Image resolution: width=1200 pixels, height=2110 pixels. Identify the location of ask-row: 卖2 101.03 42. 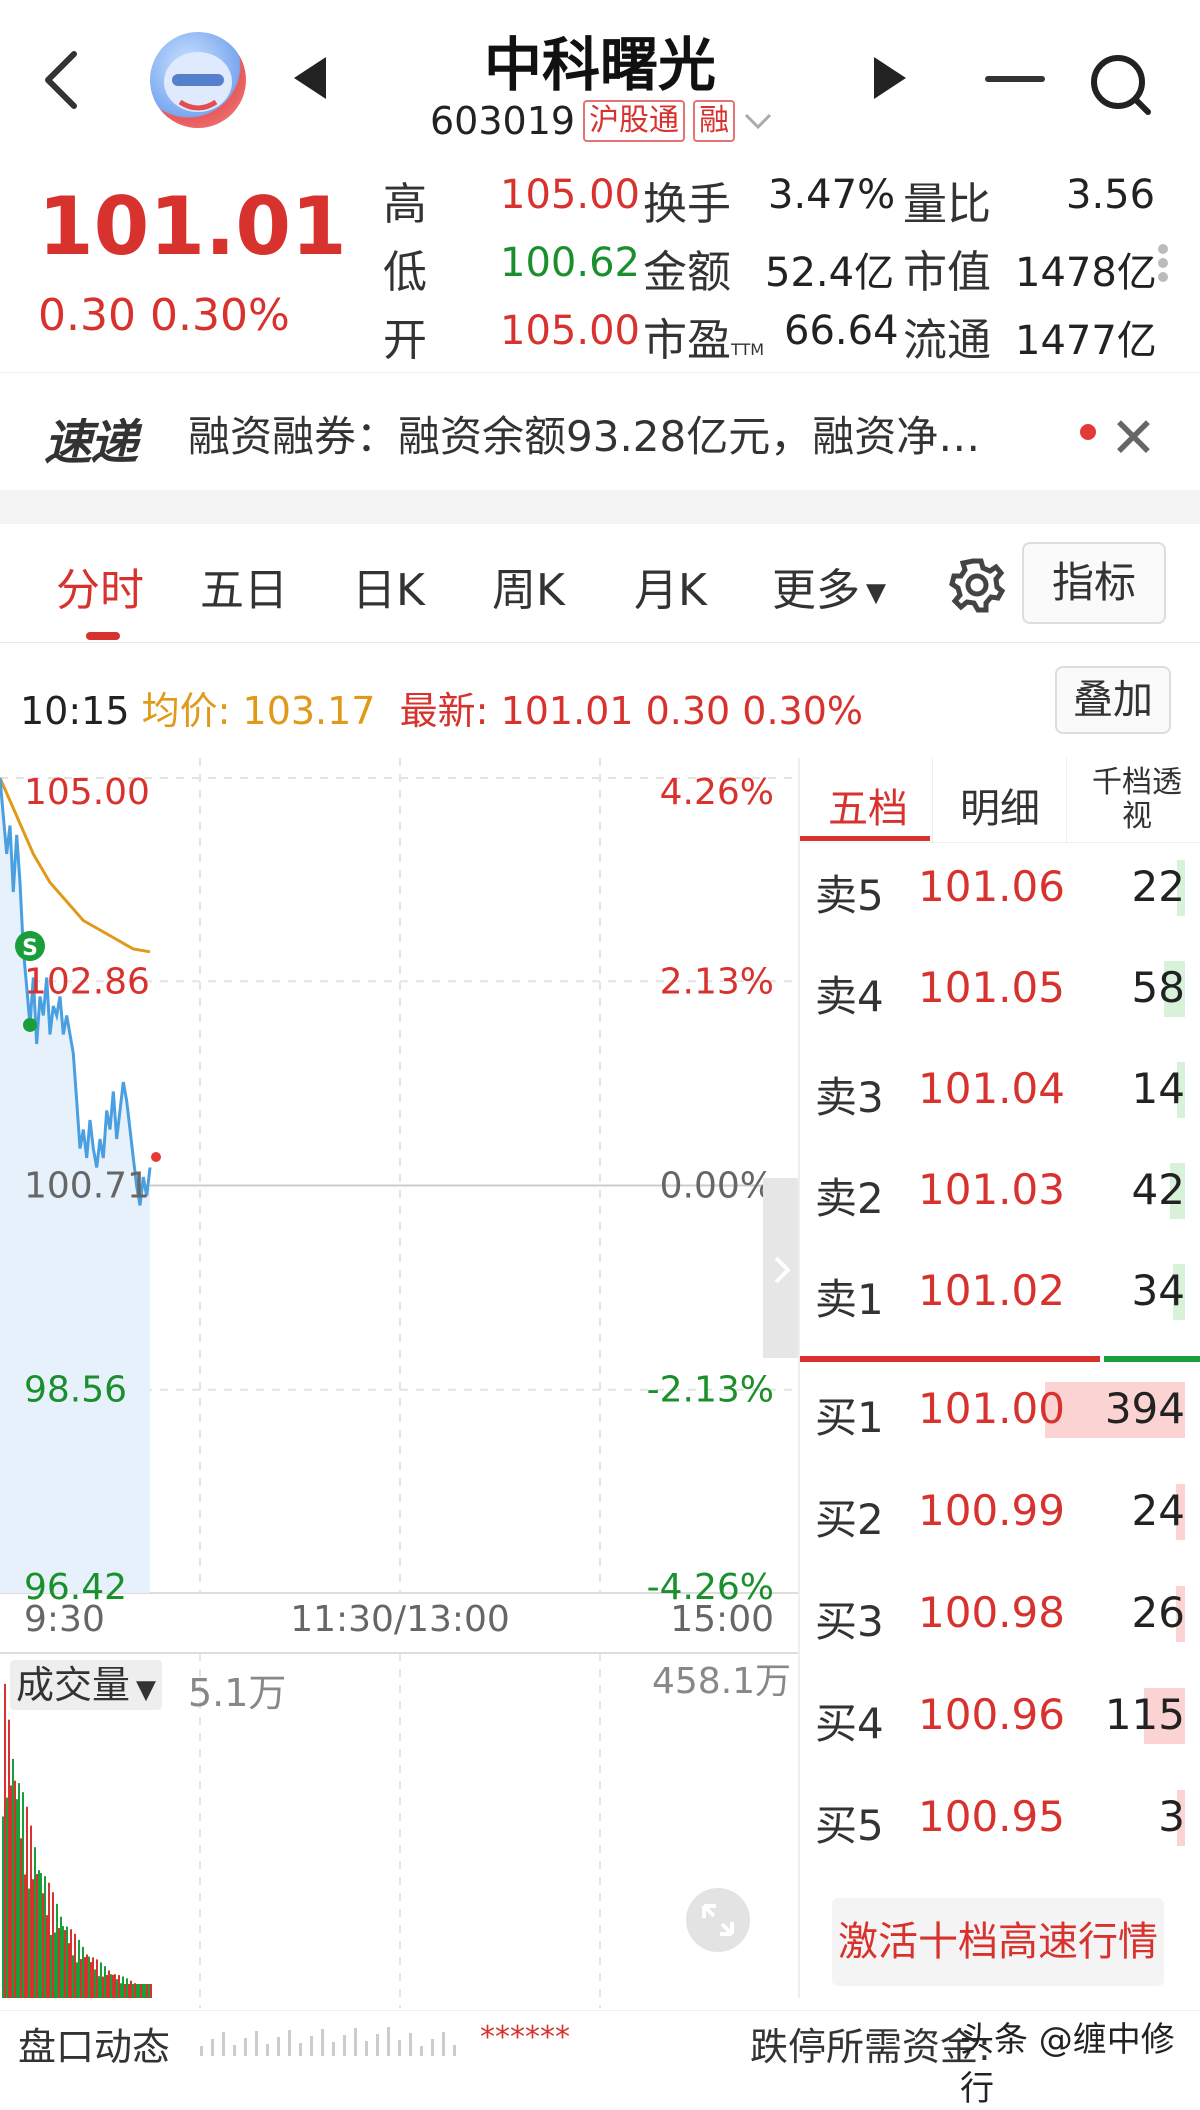
(1000, 1192).